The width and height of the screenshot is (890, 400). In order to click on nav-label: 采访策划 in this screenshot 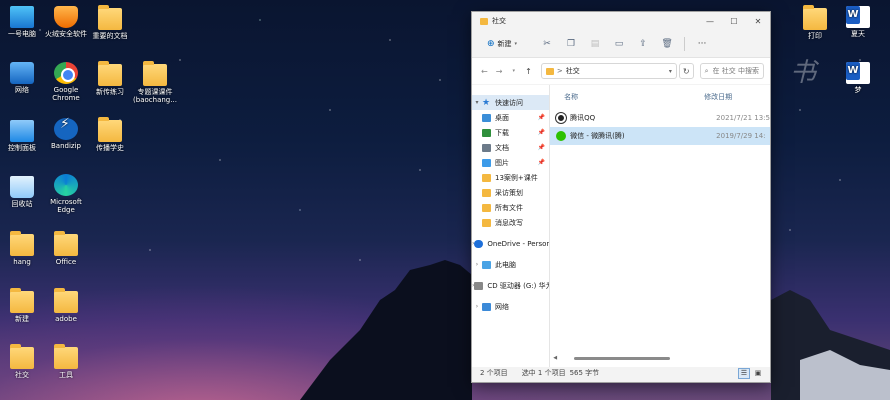, I will do `click(509, 192)`.